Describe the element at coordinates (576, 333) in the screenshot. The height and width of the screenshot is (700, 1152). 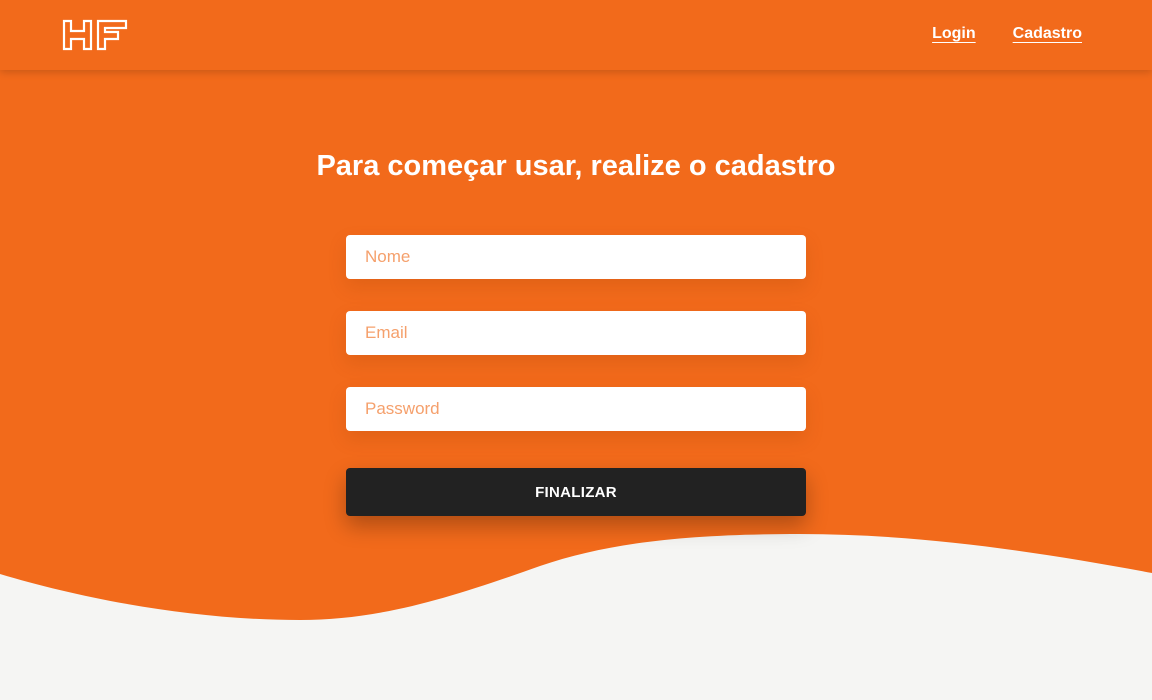
I see `email-field` at that location.